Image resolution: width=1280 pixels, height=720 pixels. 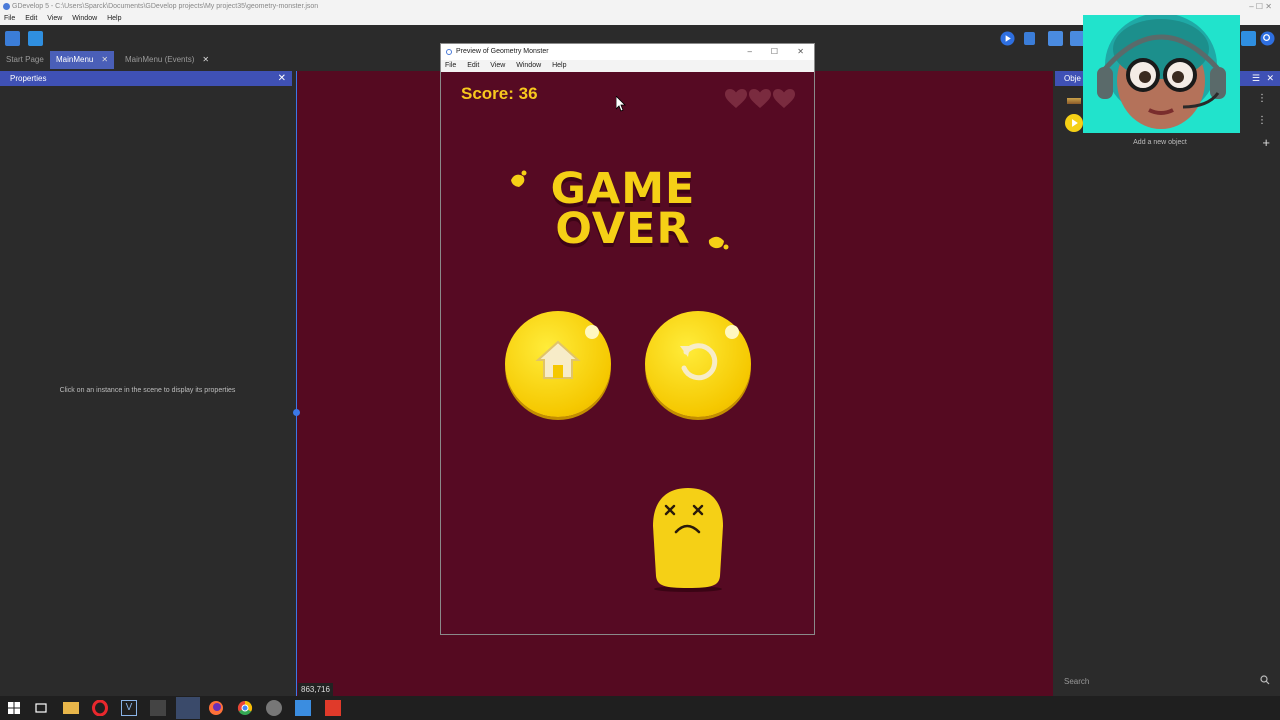 I want to click on os-taskbar: V, so click(x=640, y=708).